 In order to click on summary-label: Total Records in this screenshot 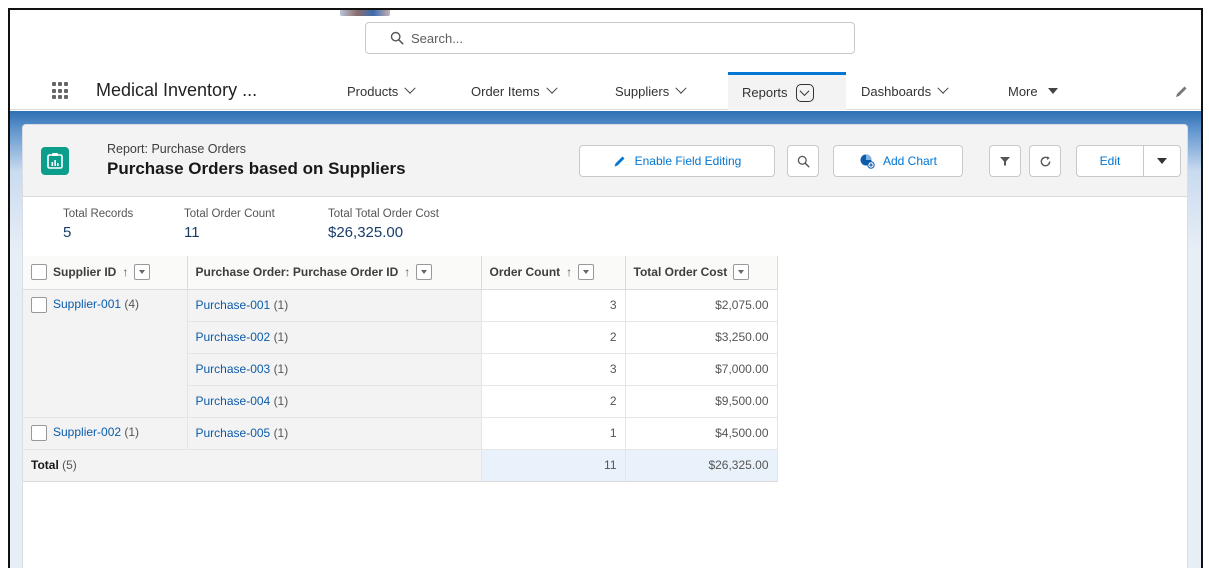, I will do `click(98, 214)`.